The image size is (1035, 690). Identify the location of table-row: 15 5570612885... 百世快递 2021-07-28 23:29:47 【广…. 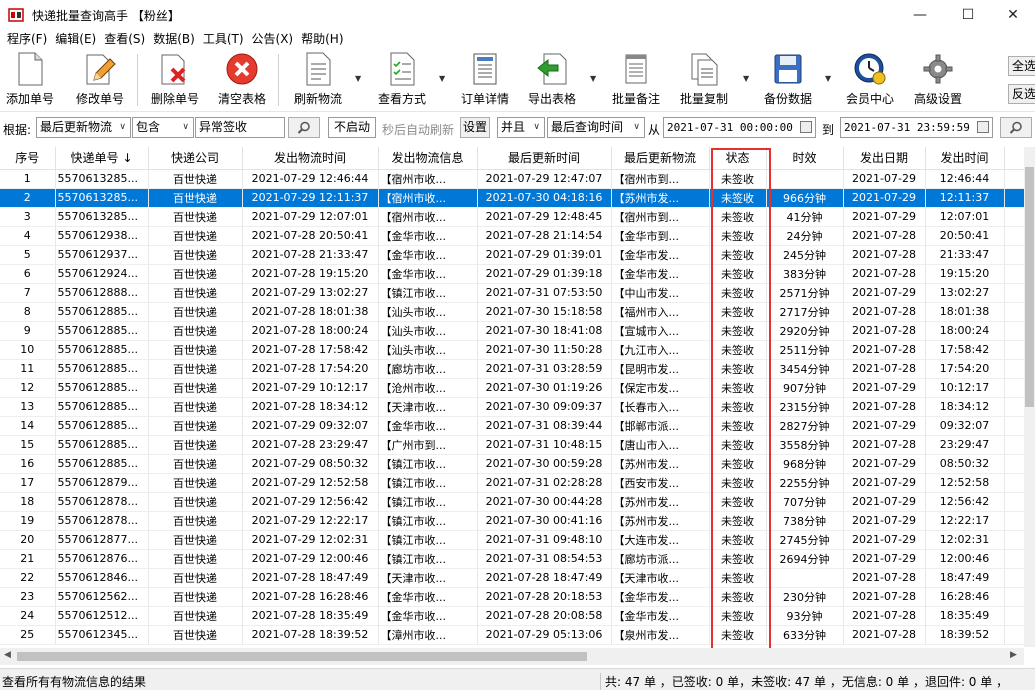
(512, 445).